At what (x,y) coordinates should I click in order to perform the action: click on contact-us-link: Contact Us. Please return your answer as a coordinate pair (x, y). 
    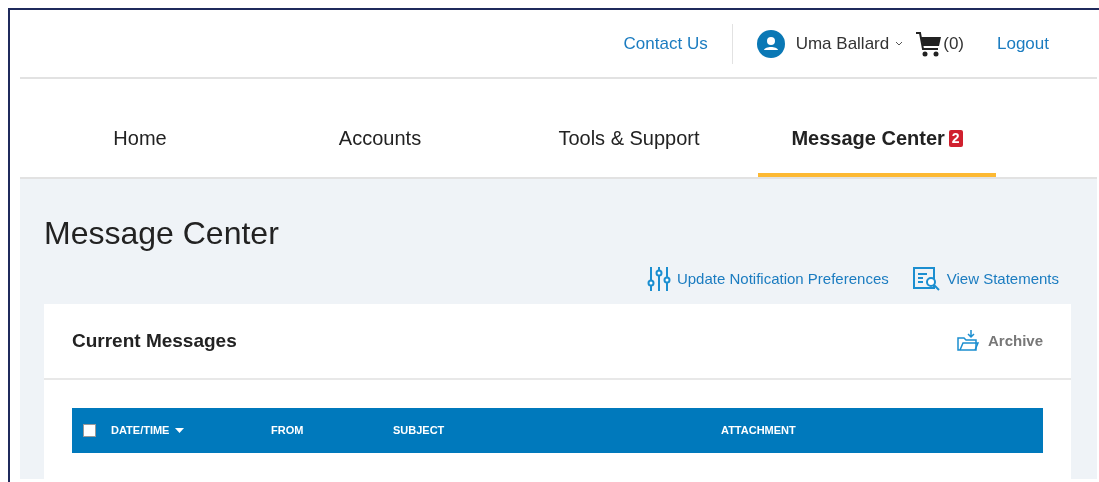
    Looking at the image, I should click on (665, 43).